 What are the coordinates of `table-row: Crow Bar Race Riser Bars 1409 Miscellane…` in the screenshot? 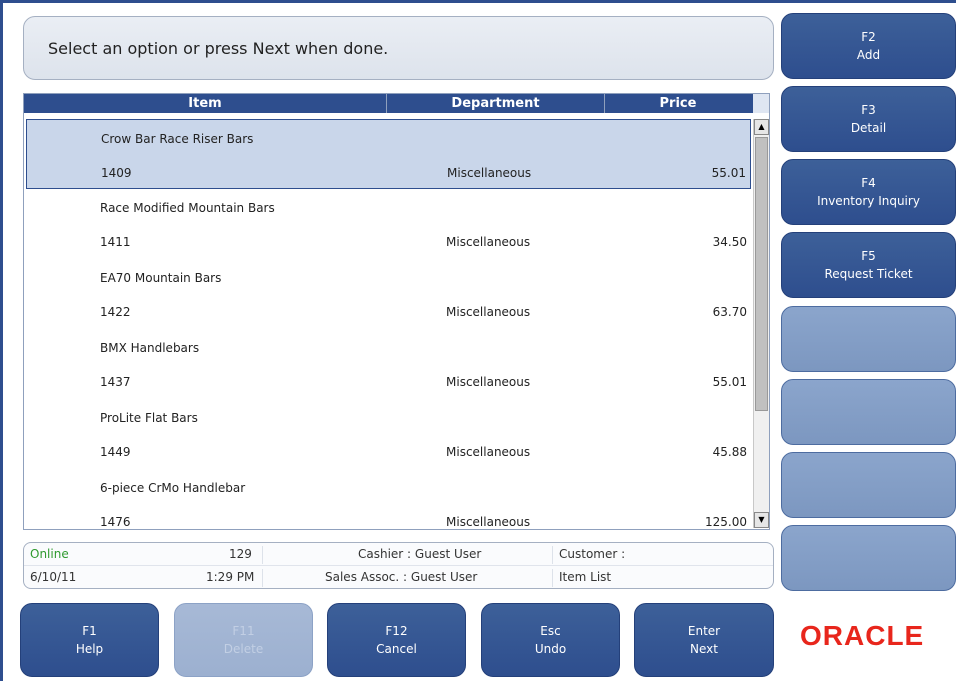 It's located at (388, 154).